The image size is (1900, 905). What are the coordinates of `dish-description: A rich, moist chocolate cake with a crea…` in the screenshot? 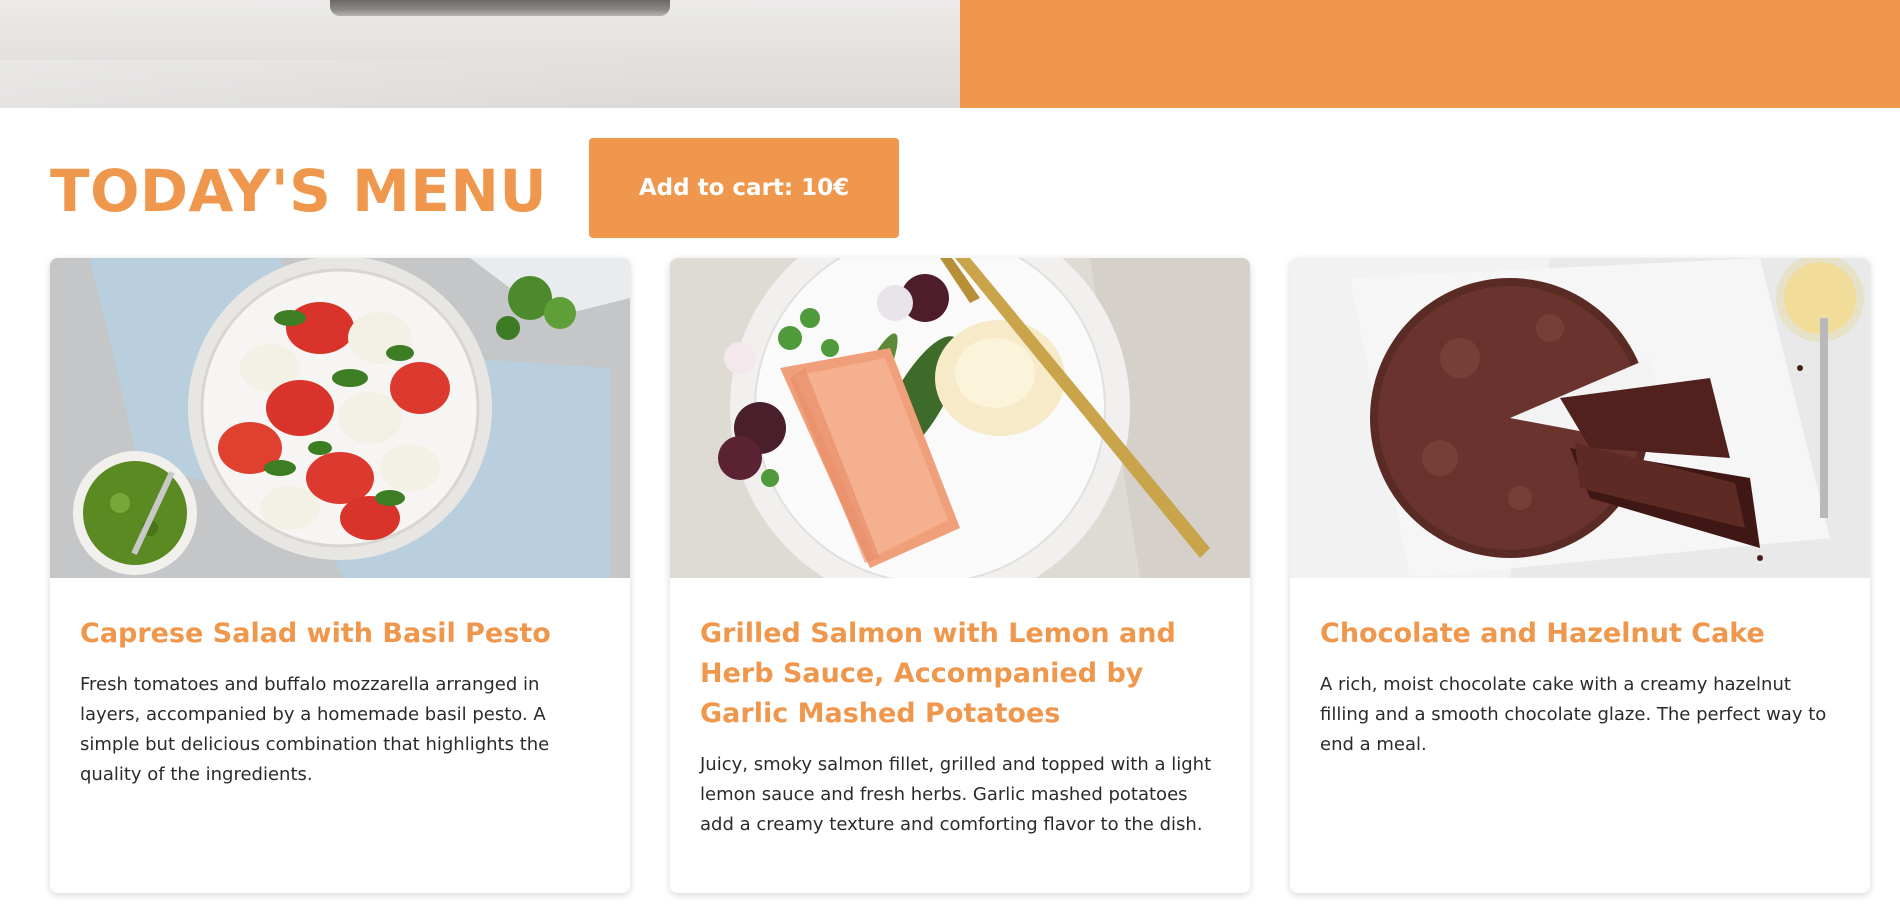 It's located at (1573, 714).